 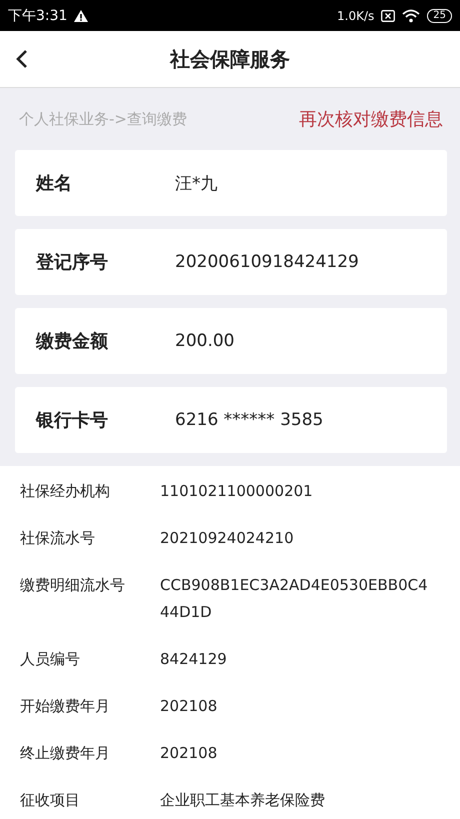 What do you see at coordinates (81, 16) in the screenshot?
I see `warning-icon` at bounding box center [81, 16].